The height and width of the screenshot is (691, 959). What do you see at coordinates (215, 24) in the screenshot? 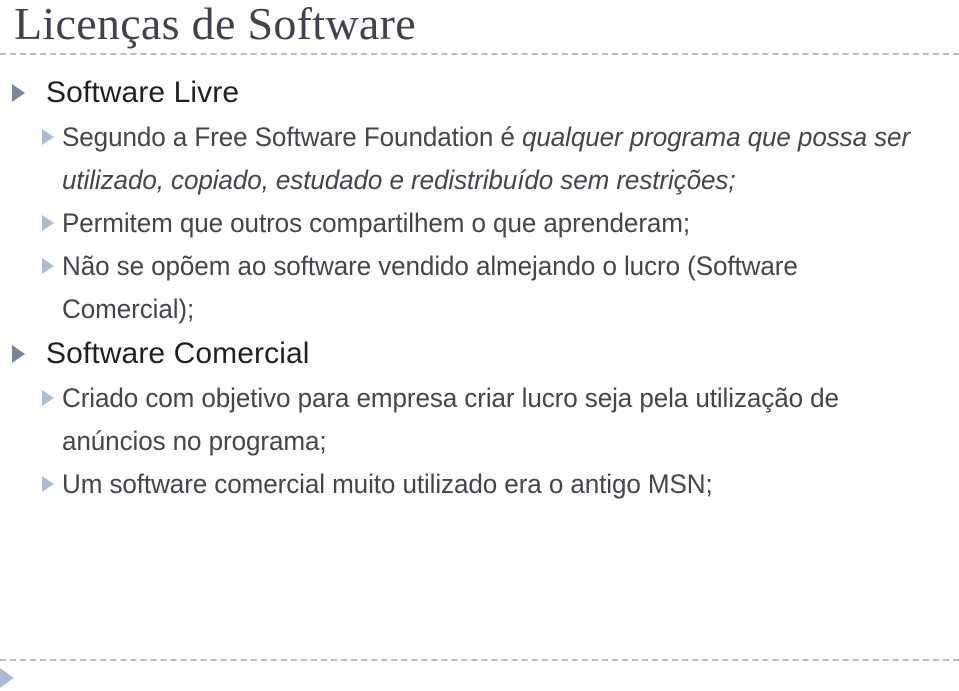
I see `page-title: Licenças de Software` at bounding box center [215, 24].